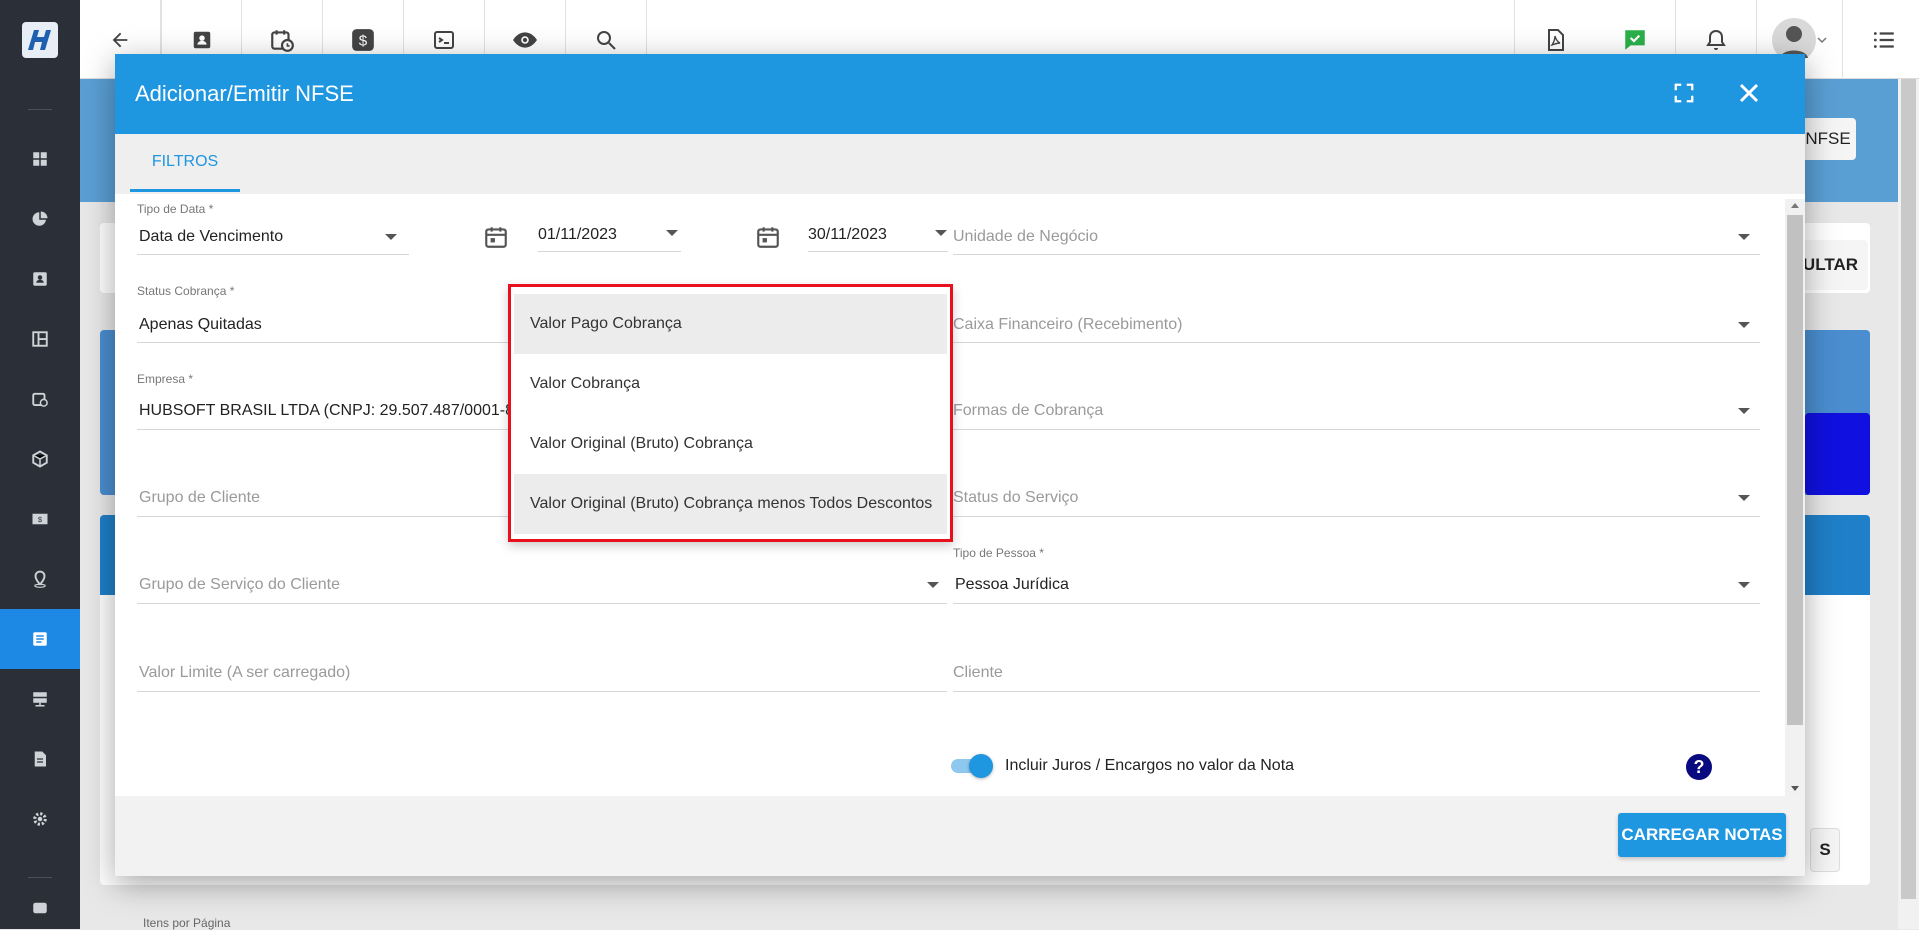 The height and width of the screenshot is (930, 1919). Describe the element at coordinates (211, 236) in the screenshot. I see `tipo-data-value: Data de Vencimento` at that location.